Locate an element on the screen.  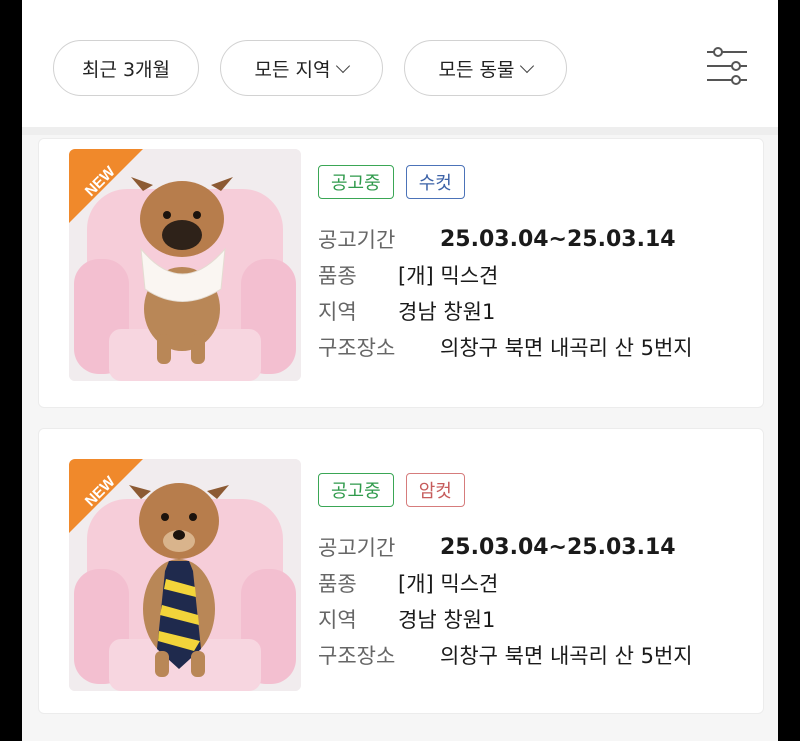
sex-badge: 암컷 is located at coordinates (435, 490).